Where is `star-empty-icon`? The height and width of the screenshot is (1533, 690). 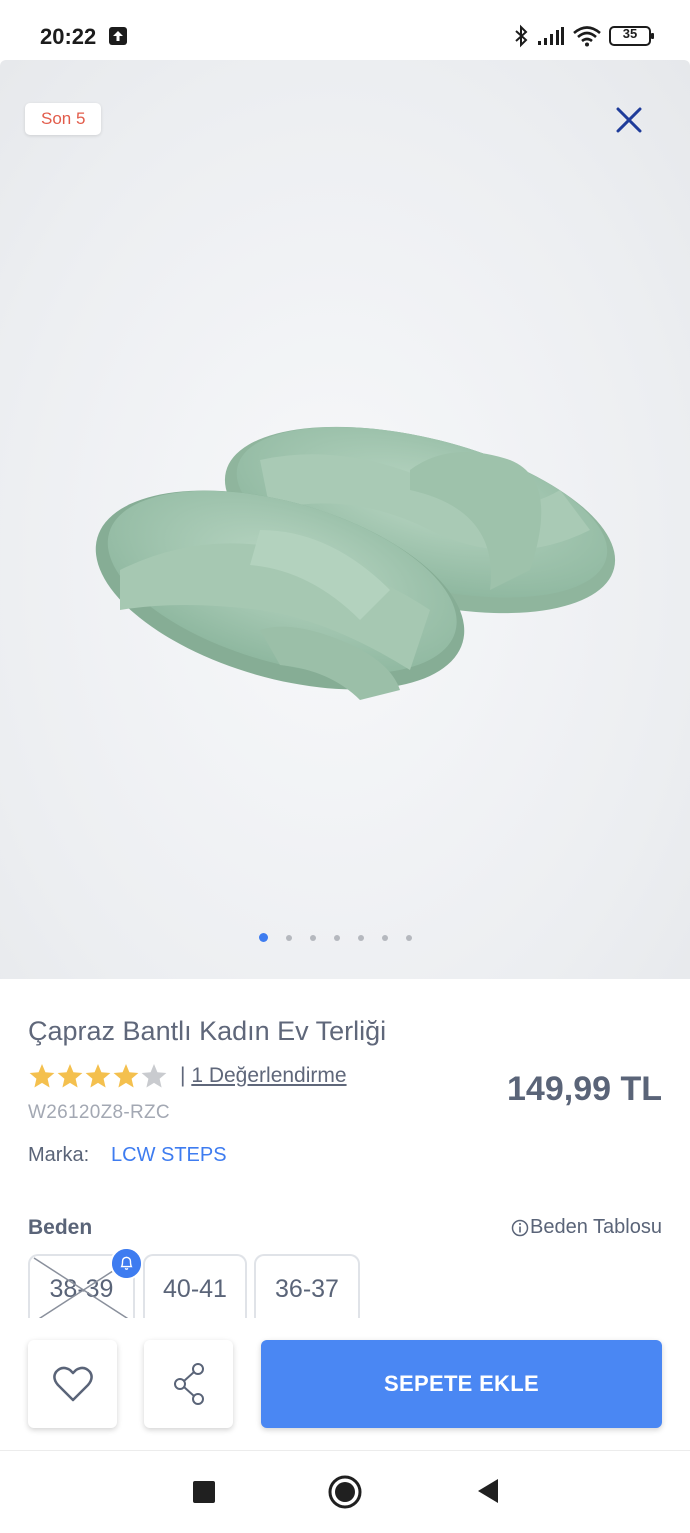
star-empty-icon is located at coordinates (154, 1076).